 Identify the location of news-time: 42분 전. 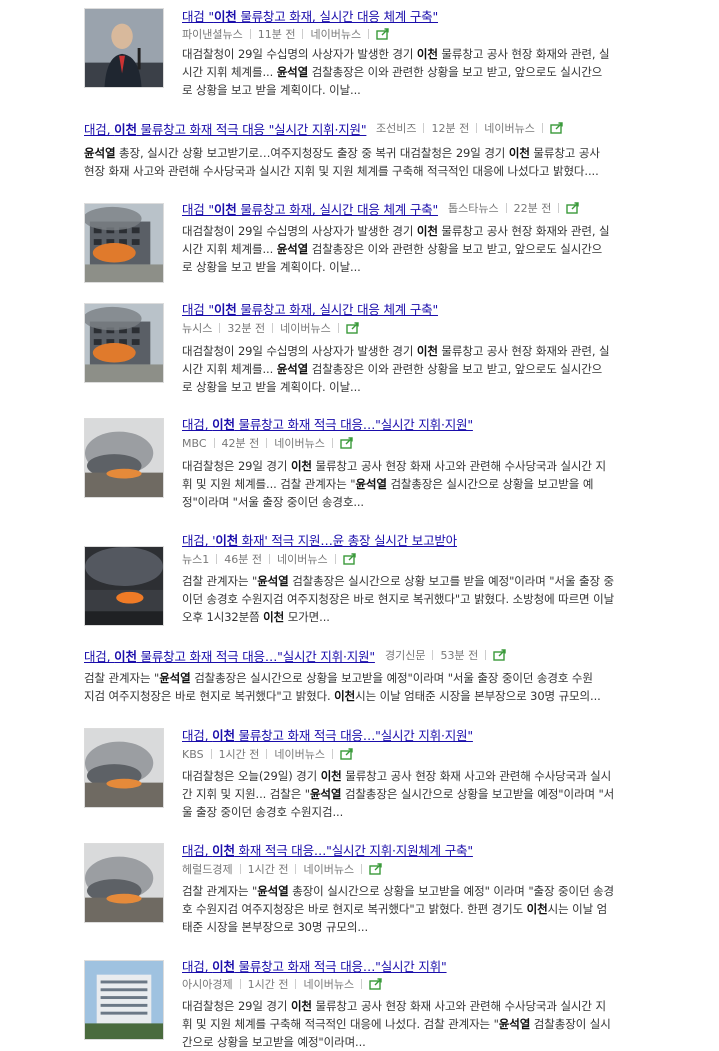
(240, 443).